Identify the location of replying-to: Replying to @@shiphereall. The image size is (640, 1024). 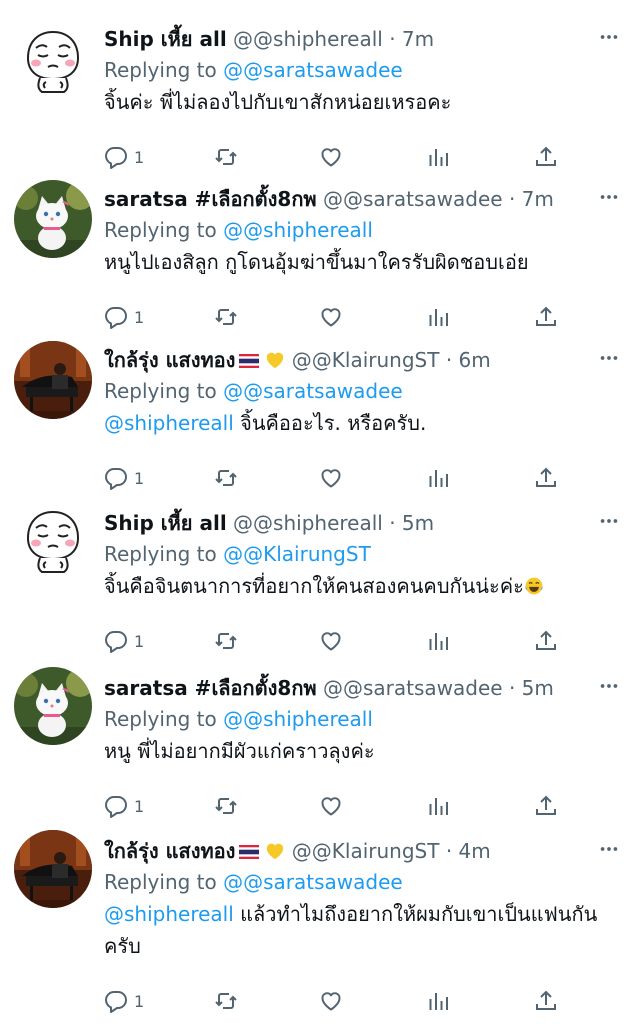
(238, 230).